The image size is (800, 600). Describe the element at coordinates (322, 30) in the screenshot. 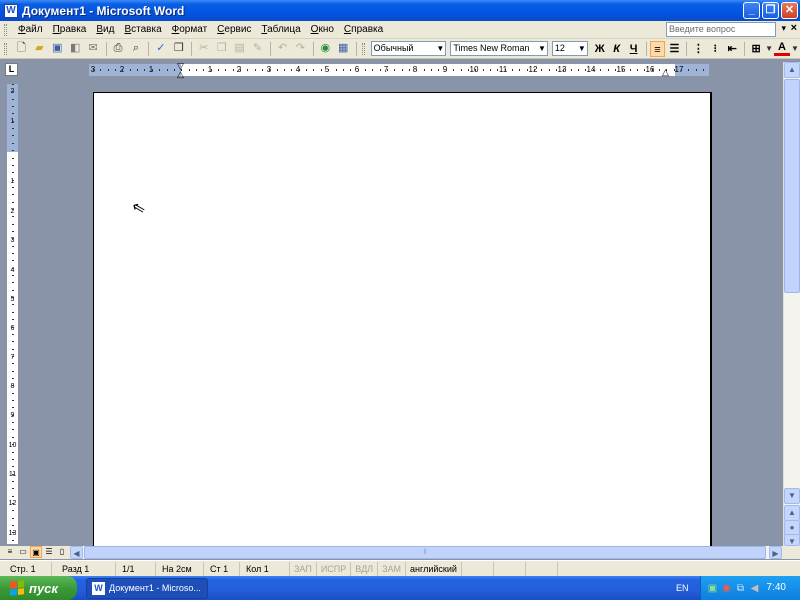

I see `menu-window: Окно` at that location.